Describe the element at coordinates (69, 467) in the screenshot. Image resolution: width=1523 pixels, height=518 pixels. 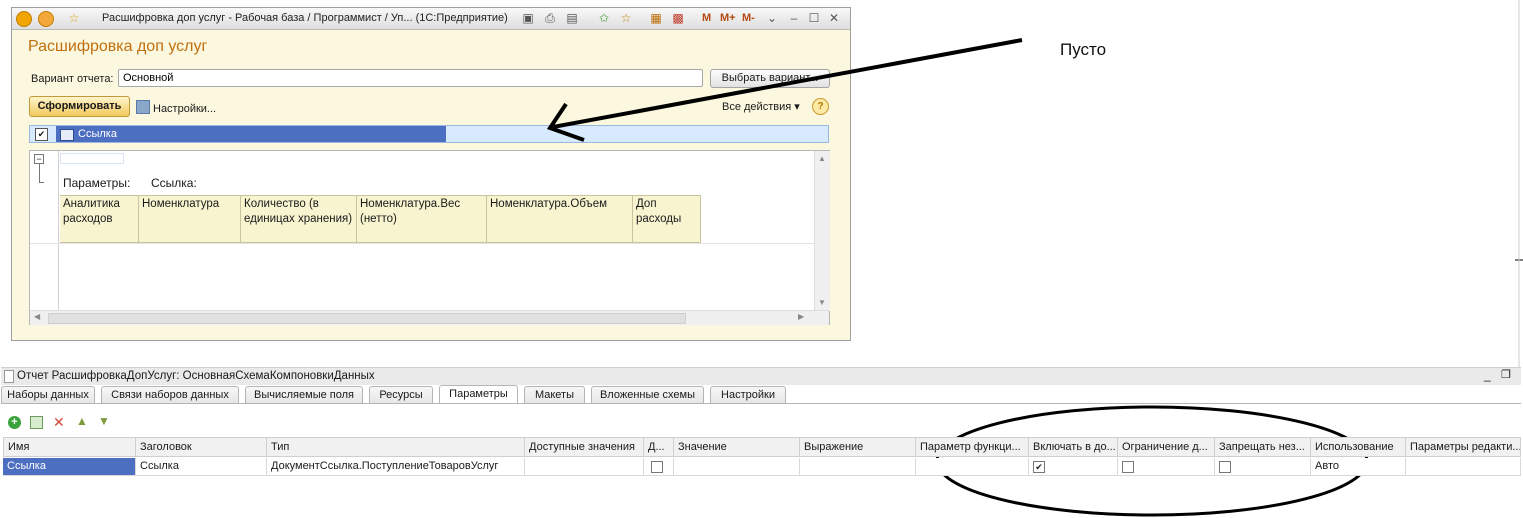
I see `cell-name: Ссылка` at that location.